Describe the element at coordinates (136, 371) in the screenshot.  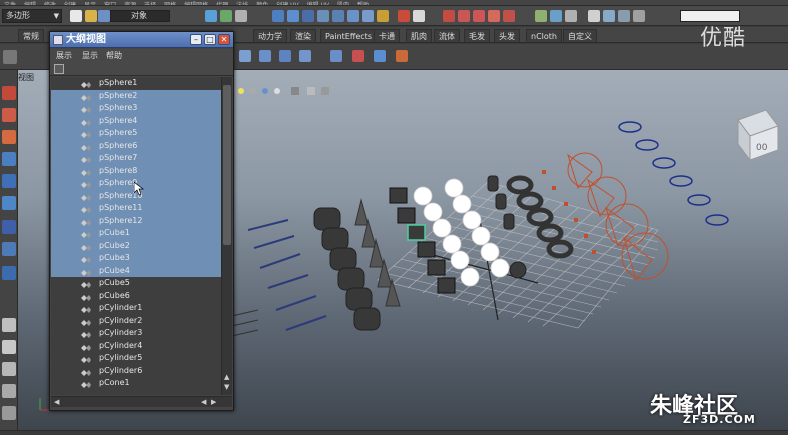
I see `outliner-item: pCylinder6` at that location.